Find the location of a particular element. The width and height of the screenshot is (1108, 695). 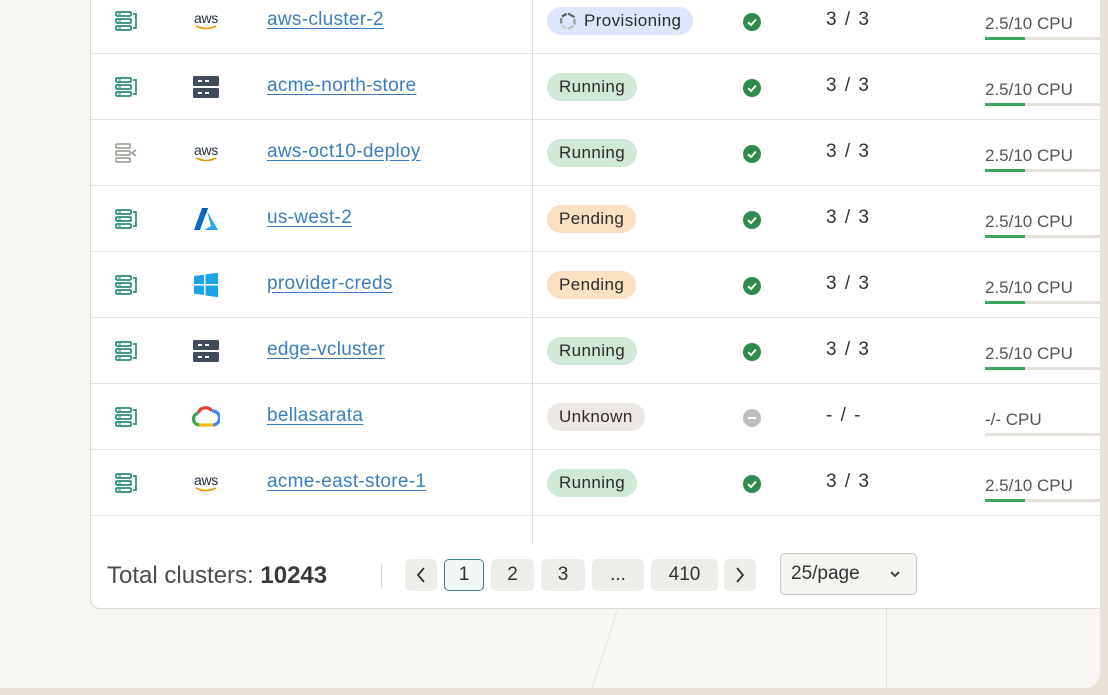

page-button: 3 is located at coordinates (563, 575).